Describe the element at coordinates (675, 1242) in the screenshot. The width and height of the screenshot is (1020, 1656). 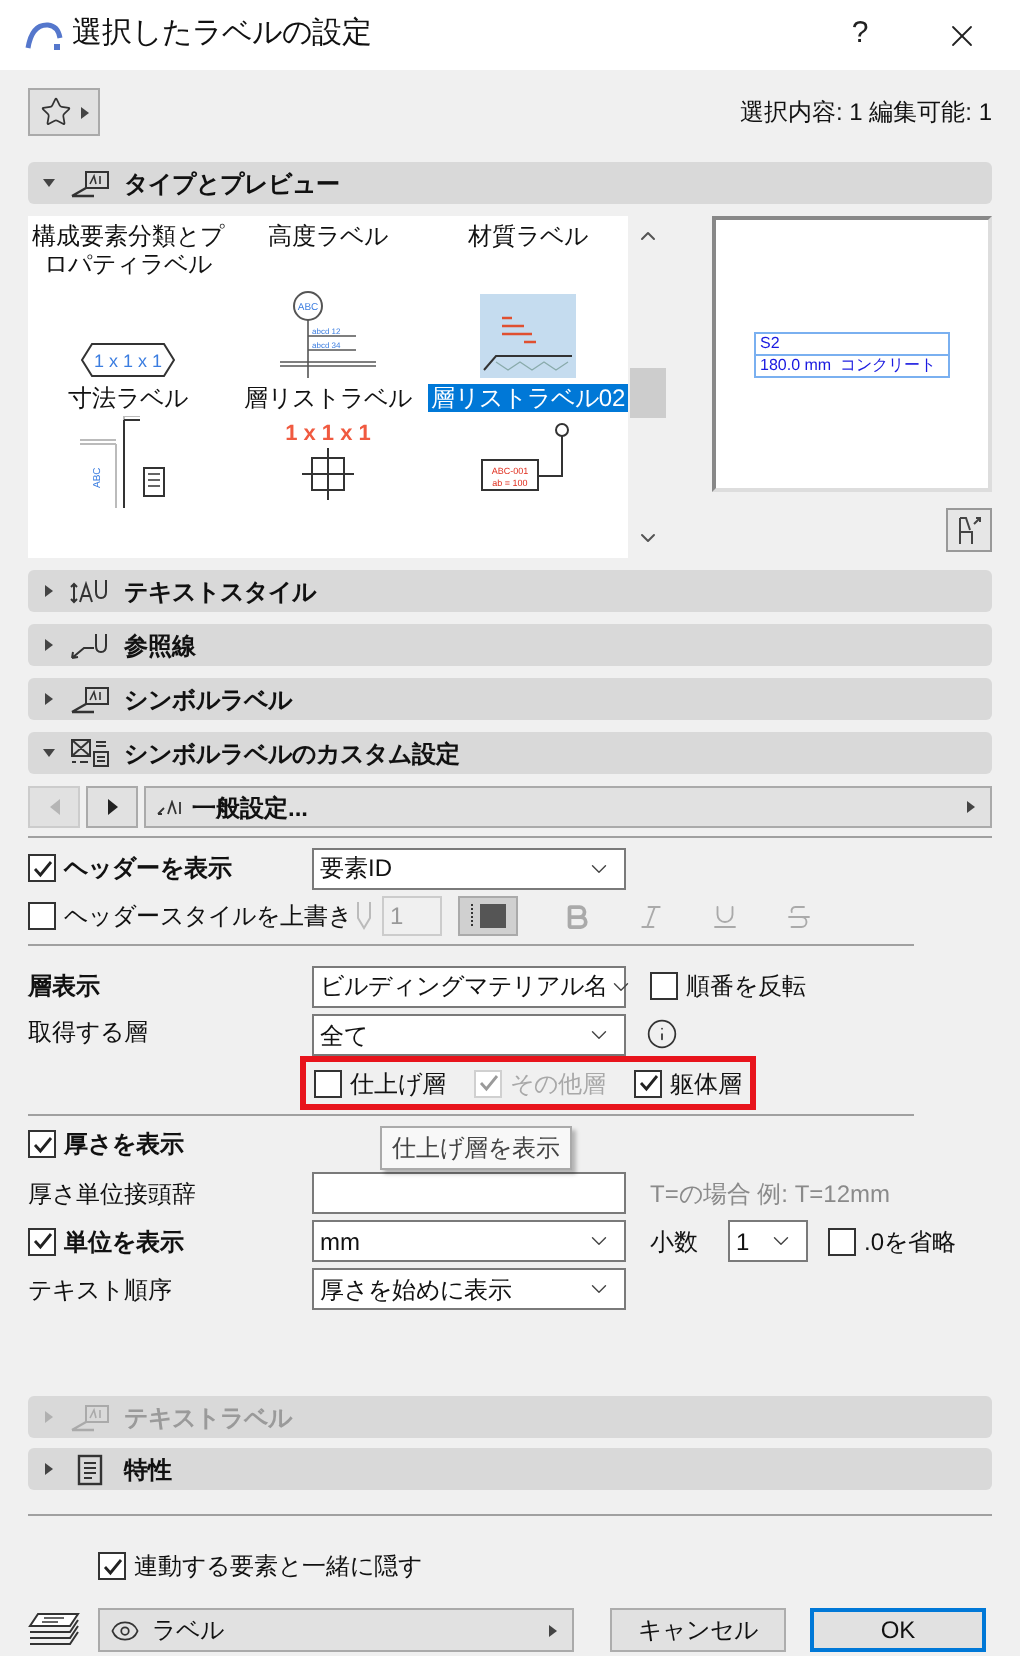
I see `decimals-label: 小数` at that location.